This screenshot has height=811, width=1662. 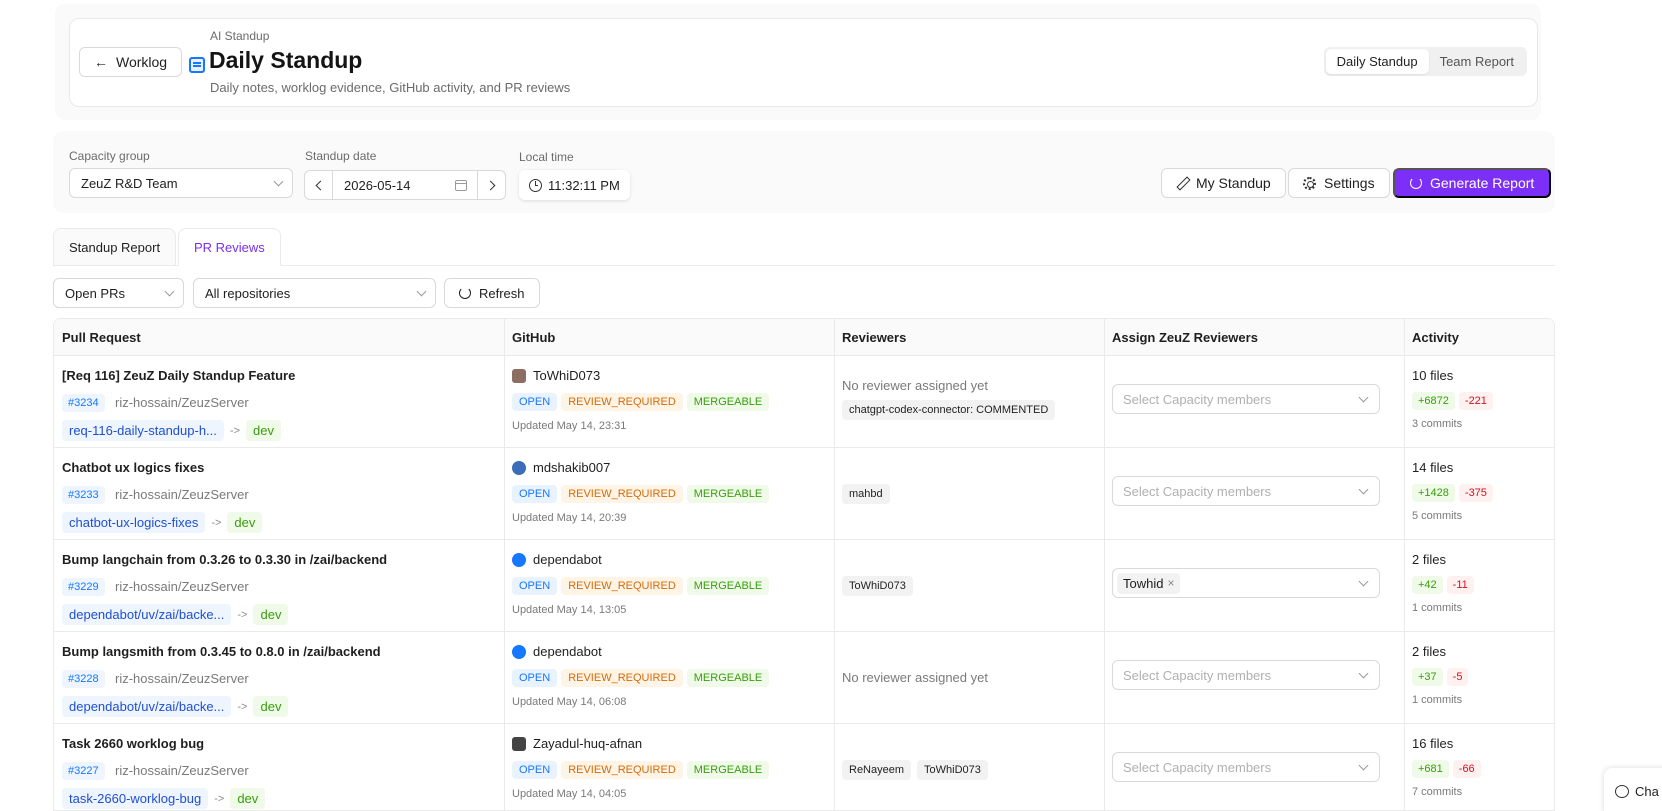 I want to click on repository-select: All repositories, so click(x=314, y=293).